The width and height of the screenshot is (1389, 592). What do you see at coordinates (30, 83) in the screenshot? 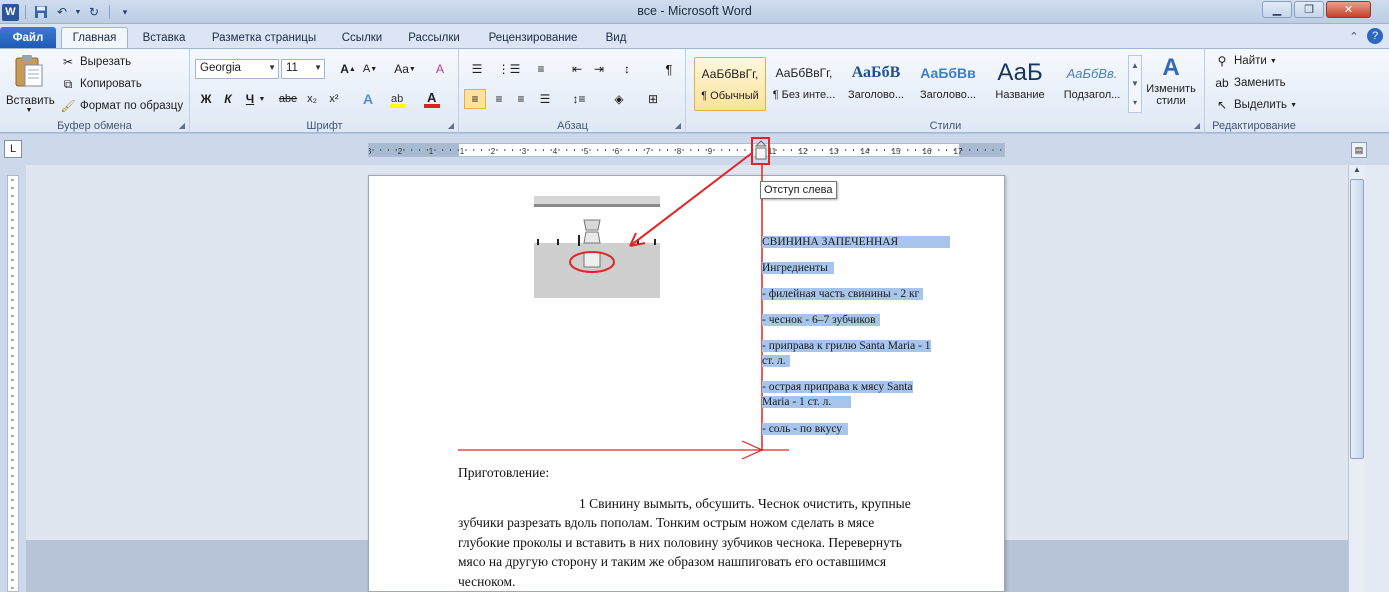
I see `paste-button: Вставить ▼` at bounding box center [30, 83].